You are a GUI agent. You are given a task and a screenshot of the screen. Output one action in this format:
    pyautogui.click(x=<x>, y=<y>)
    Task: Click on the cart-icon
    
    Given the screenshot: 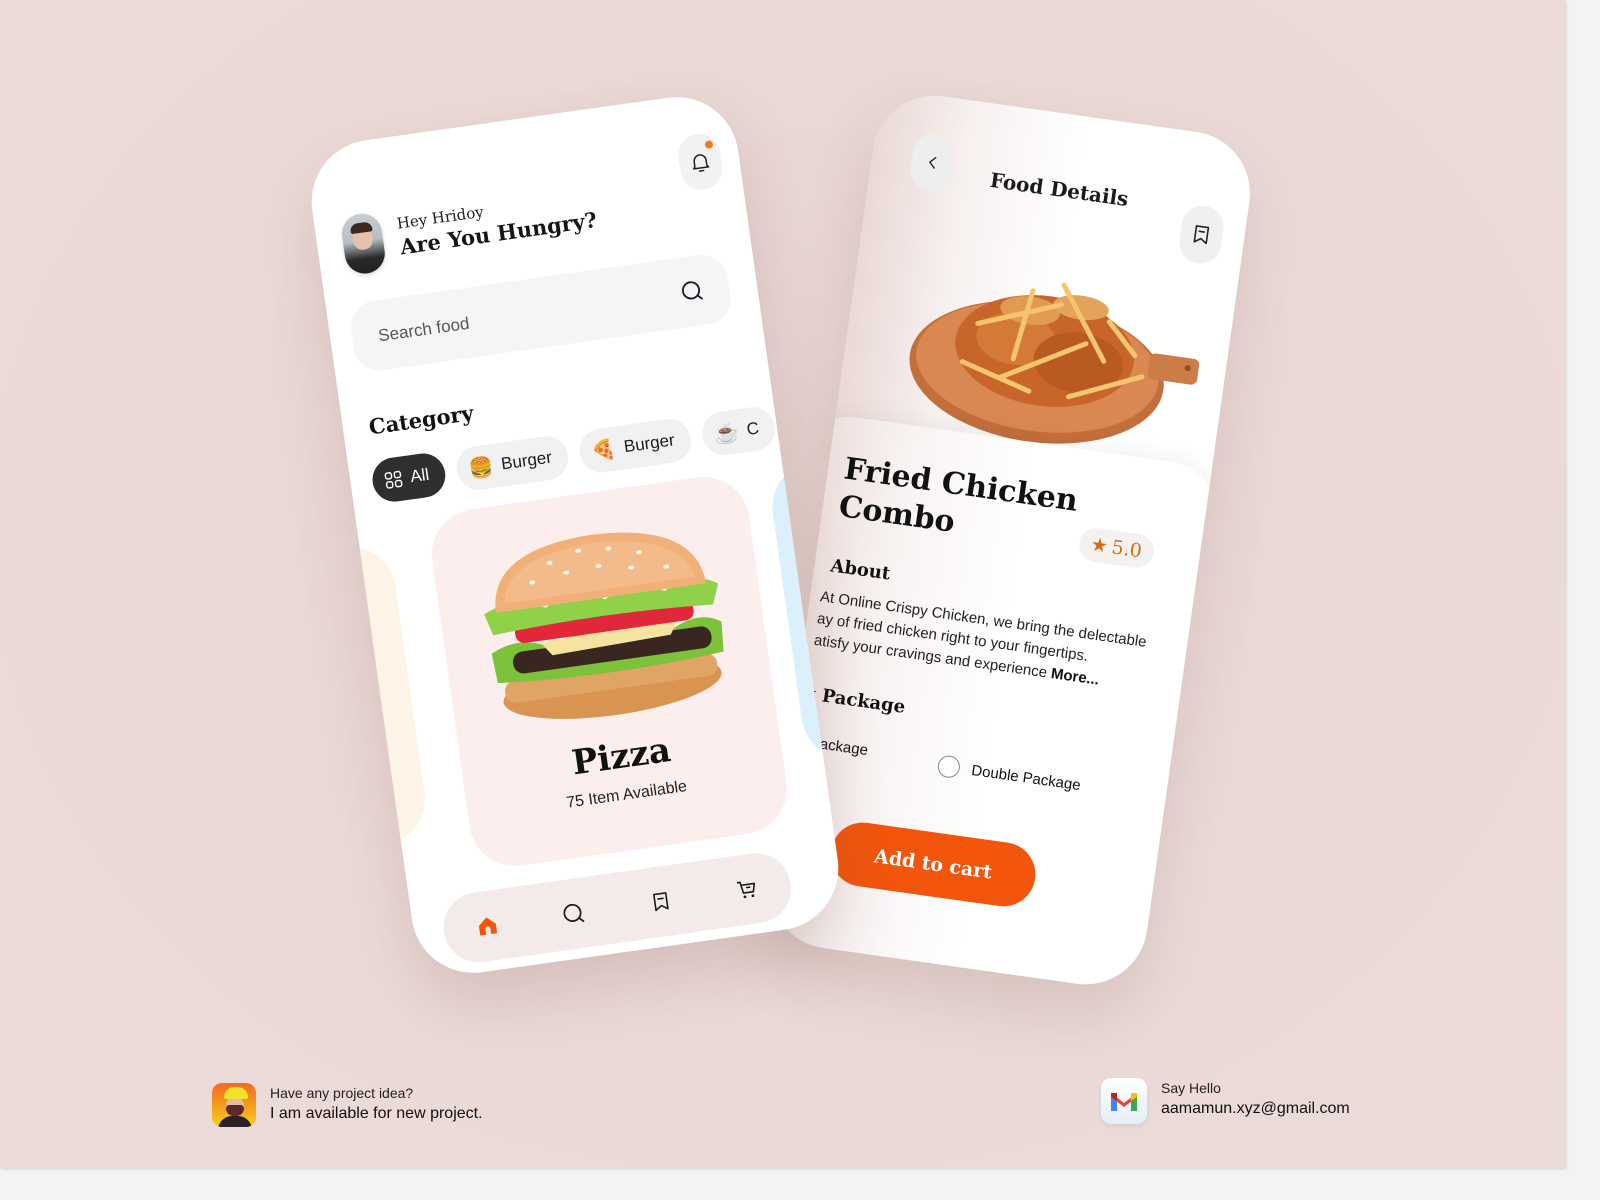 What is the action you would take?
    pyautogui.click(x=746, y=890)
    